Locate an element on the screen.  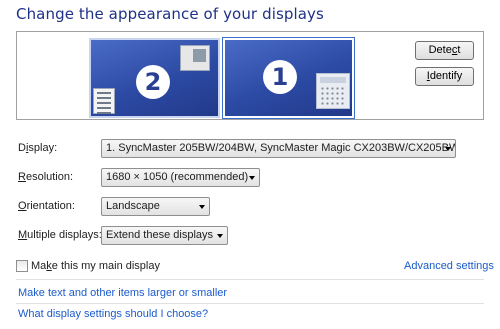
multiple-displays-label: Multiple displays: is located at coordinates (60, 235).